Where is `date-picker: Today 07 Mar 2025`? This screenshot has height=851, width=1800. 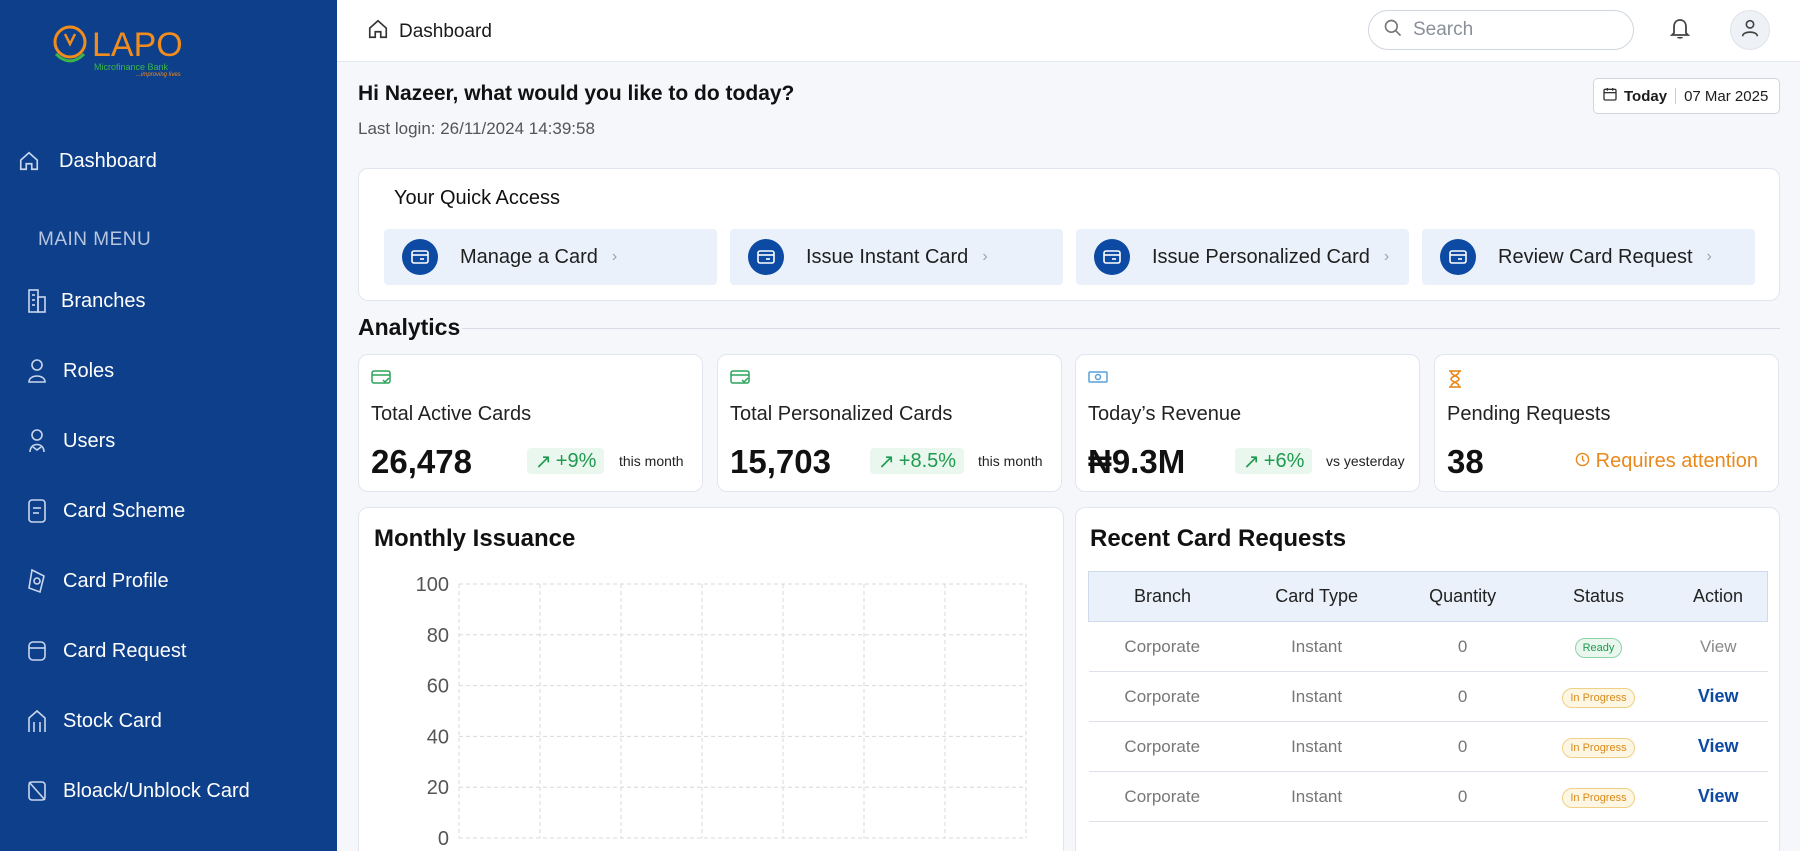 date-picker: Today 07 Mar 2025 is located at coordinates (1686, 96).